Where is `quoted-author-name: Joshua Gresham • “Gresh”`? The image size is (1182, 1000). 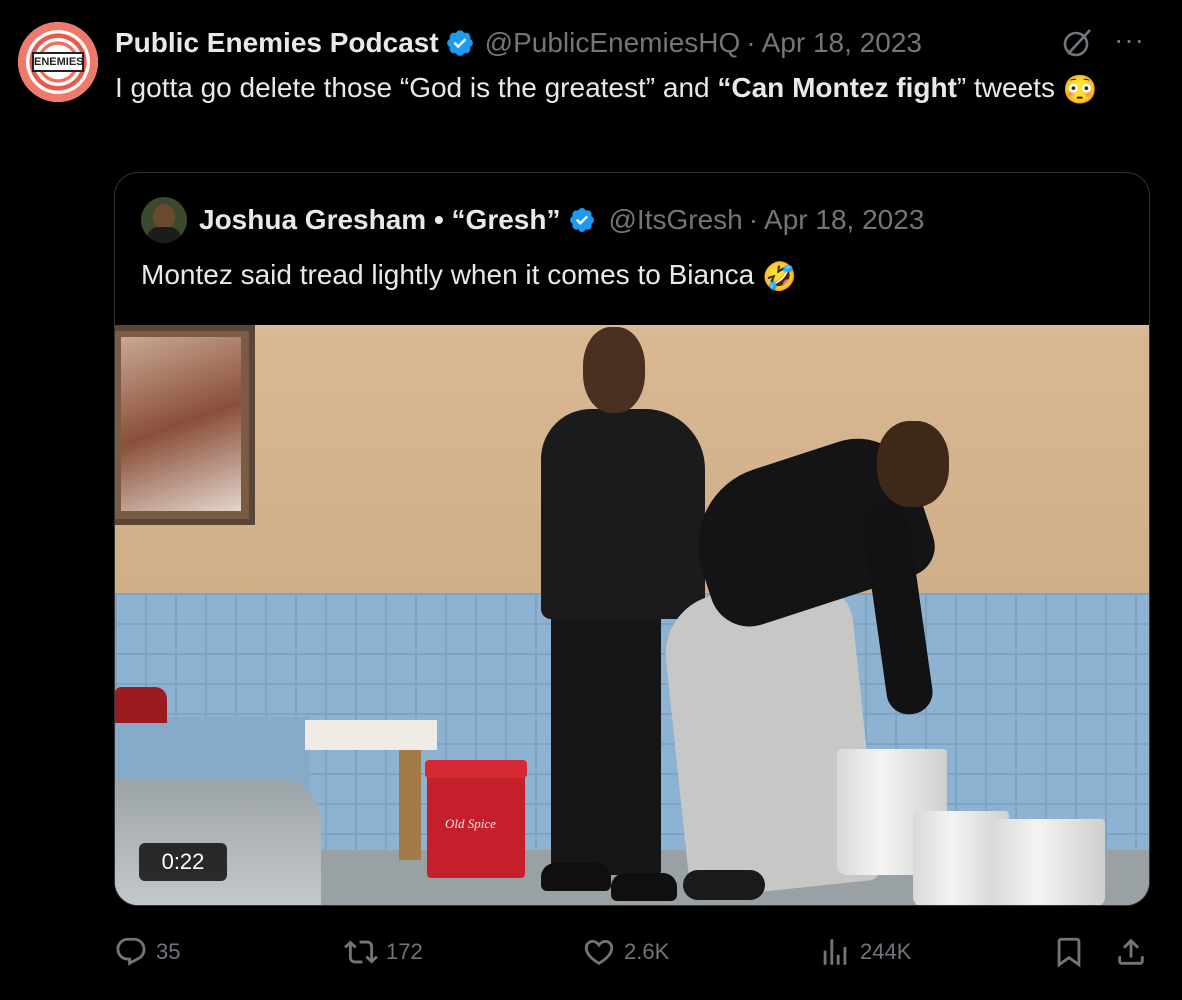
quoted-author-name: Joshua Gresham • “Gresh” is located at coordinates (379, 220).